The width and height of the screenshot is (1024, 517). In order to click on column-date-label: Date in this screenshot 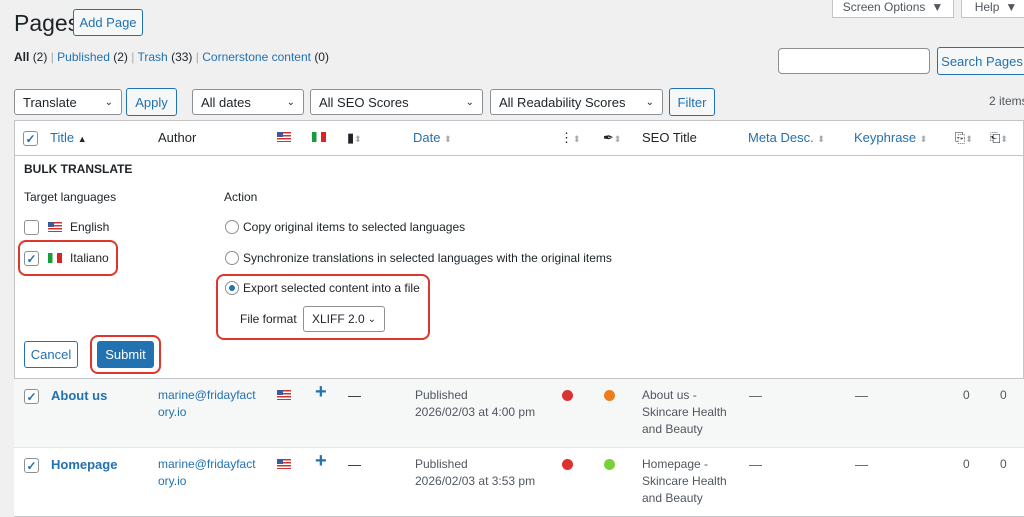, I will do `click(427, 137)`.